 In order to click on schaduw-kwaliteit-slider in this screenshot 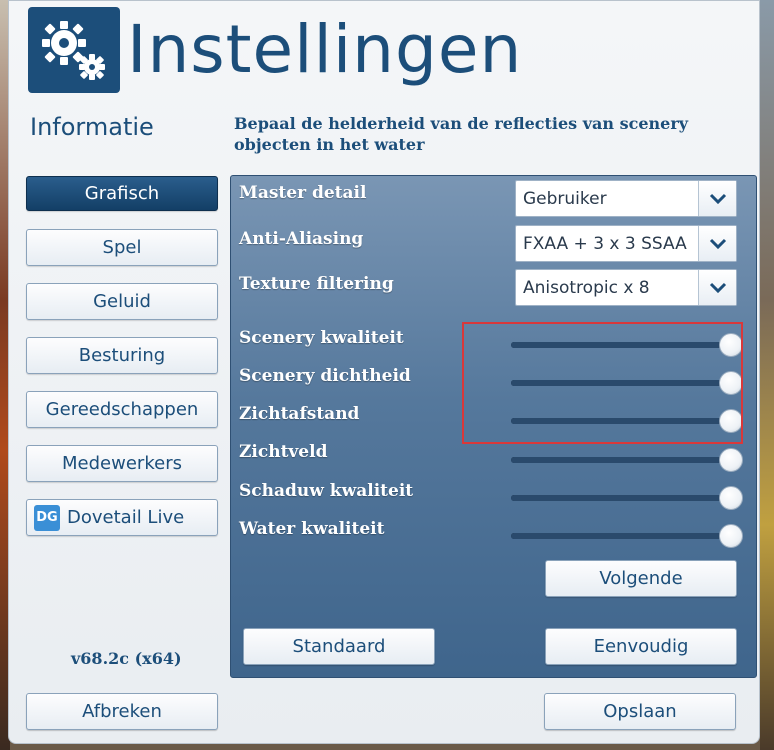, I will do `click(627, 498)`.